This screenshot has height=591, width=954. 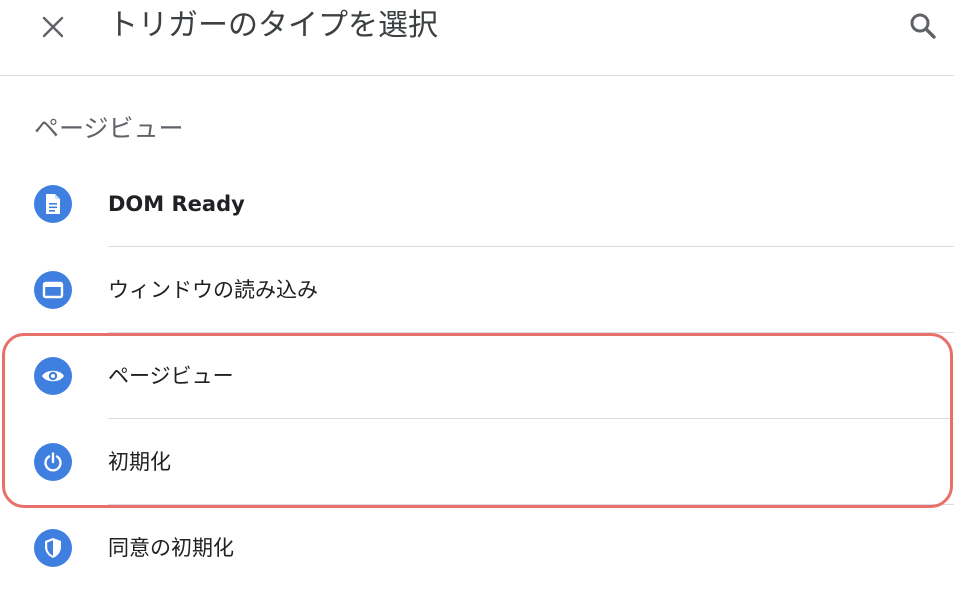 I want to click on trigger-item-label: DOM Ready, so click(x=176, y=204).